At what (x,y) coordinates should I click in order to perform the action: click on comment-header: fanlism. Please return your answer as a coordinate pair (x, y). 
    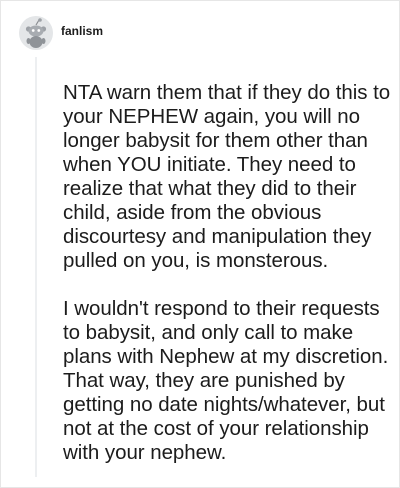
    Looking at the image, I should click on (61, 33).